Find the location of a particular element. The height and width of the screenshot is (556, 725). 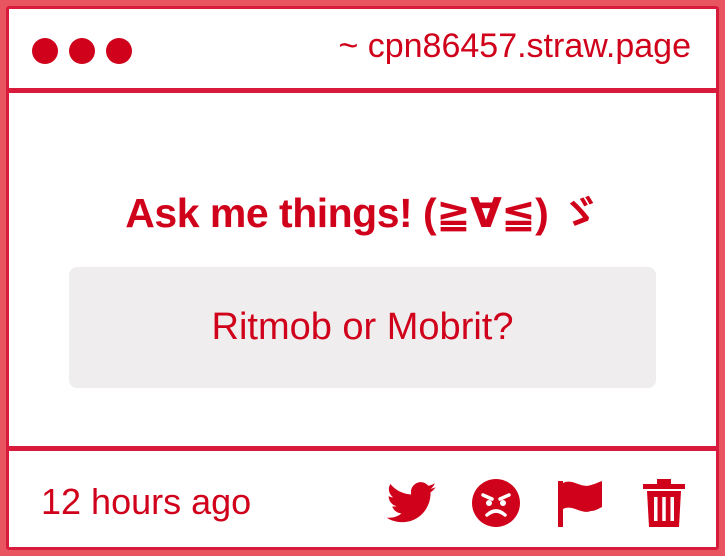

trash-icon is located at coordinates (664, 503).